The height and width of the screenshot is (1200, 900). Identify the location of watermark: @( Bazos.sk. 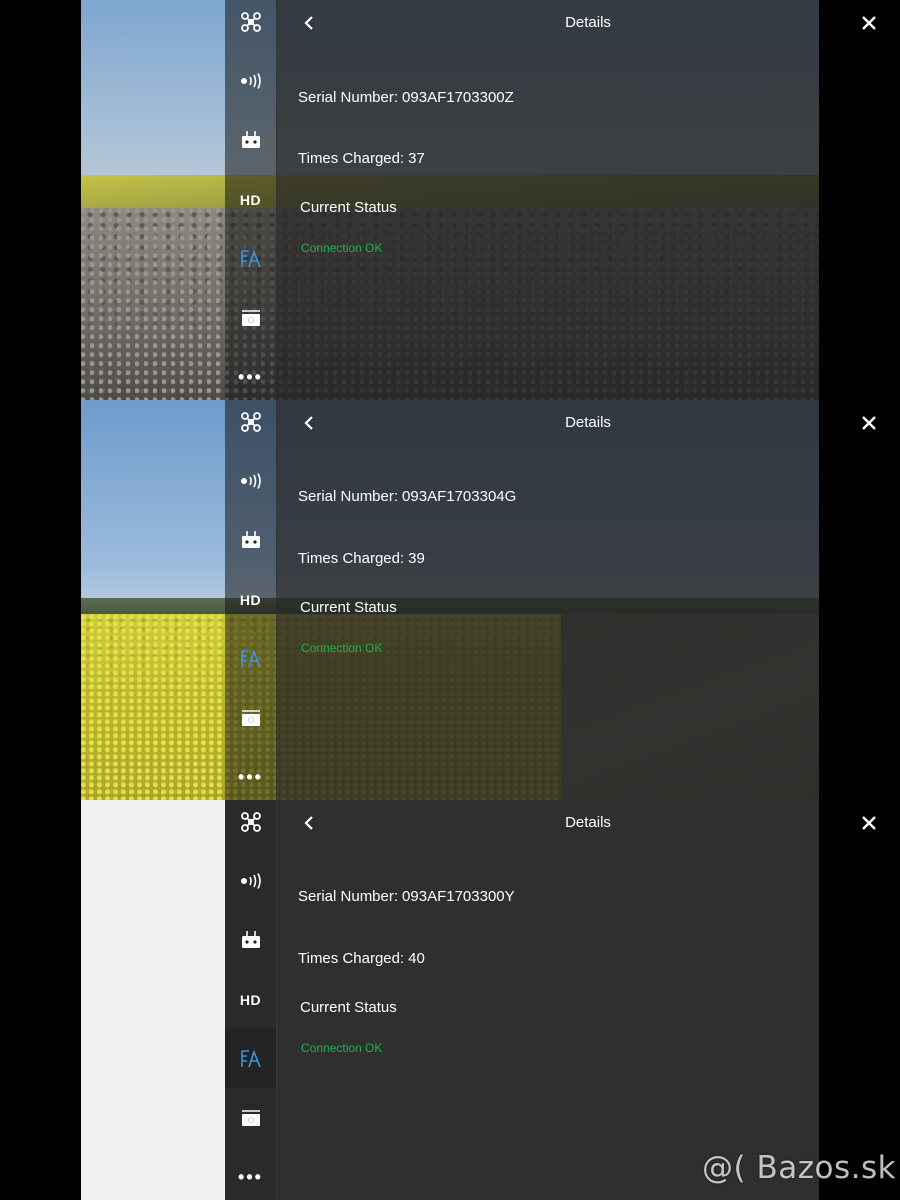
(799, 1168).